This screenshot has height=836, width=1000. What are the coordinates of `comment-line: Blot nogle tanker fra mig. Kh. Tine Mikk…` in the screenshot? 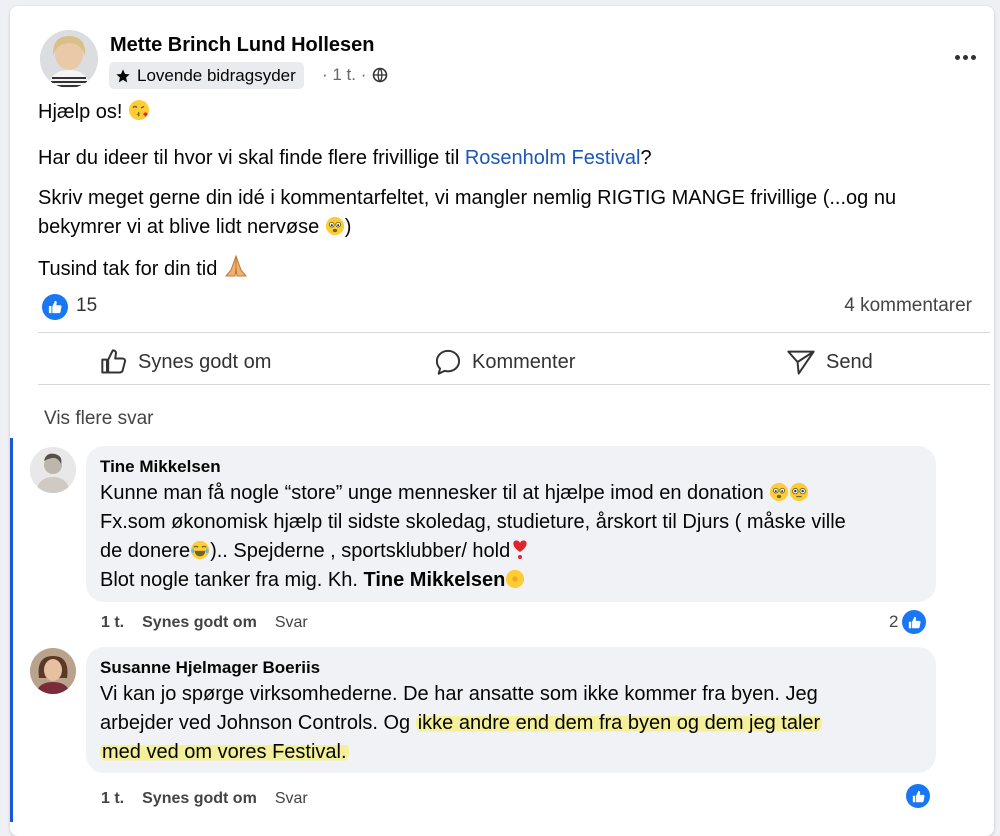 It's located at (511, 580).